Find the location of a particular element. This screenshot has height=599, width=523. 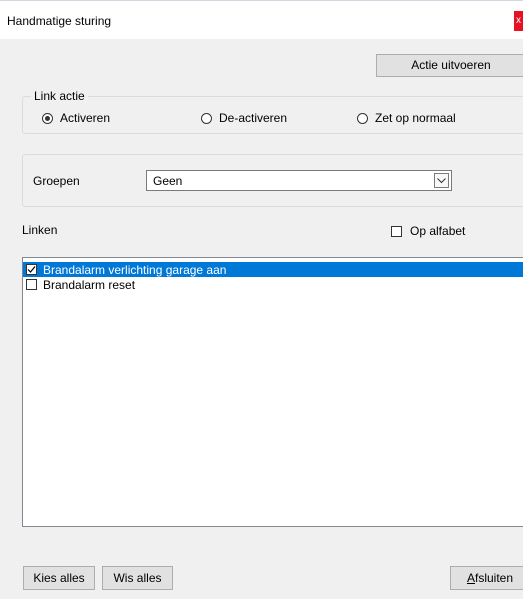

list-item: Brandalarm reset is located at coordinates (273, 284).